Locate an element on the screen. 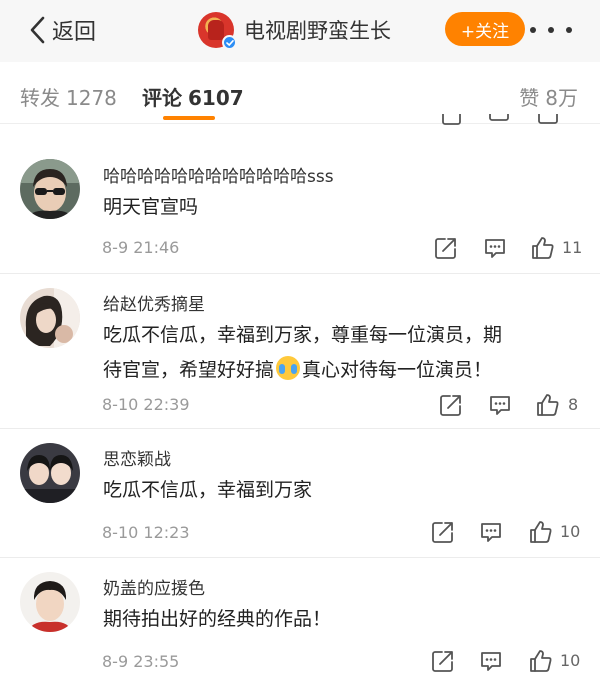 The image size is (600, 683). comment-author: 给赵优秀摘星 is located at coordinates (154, 302).